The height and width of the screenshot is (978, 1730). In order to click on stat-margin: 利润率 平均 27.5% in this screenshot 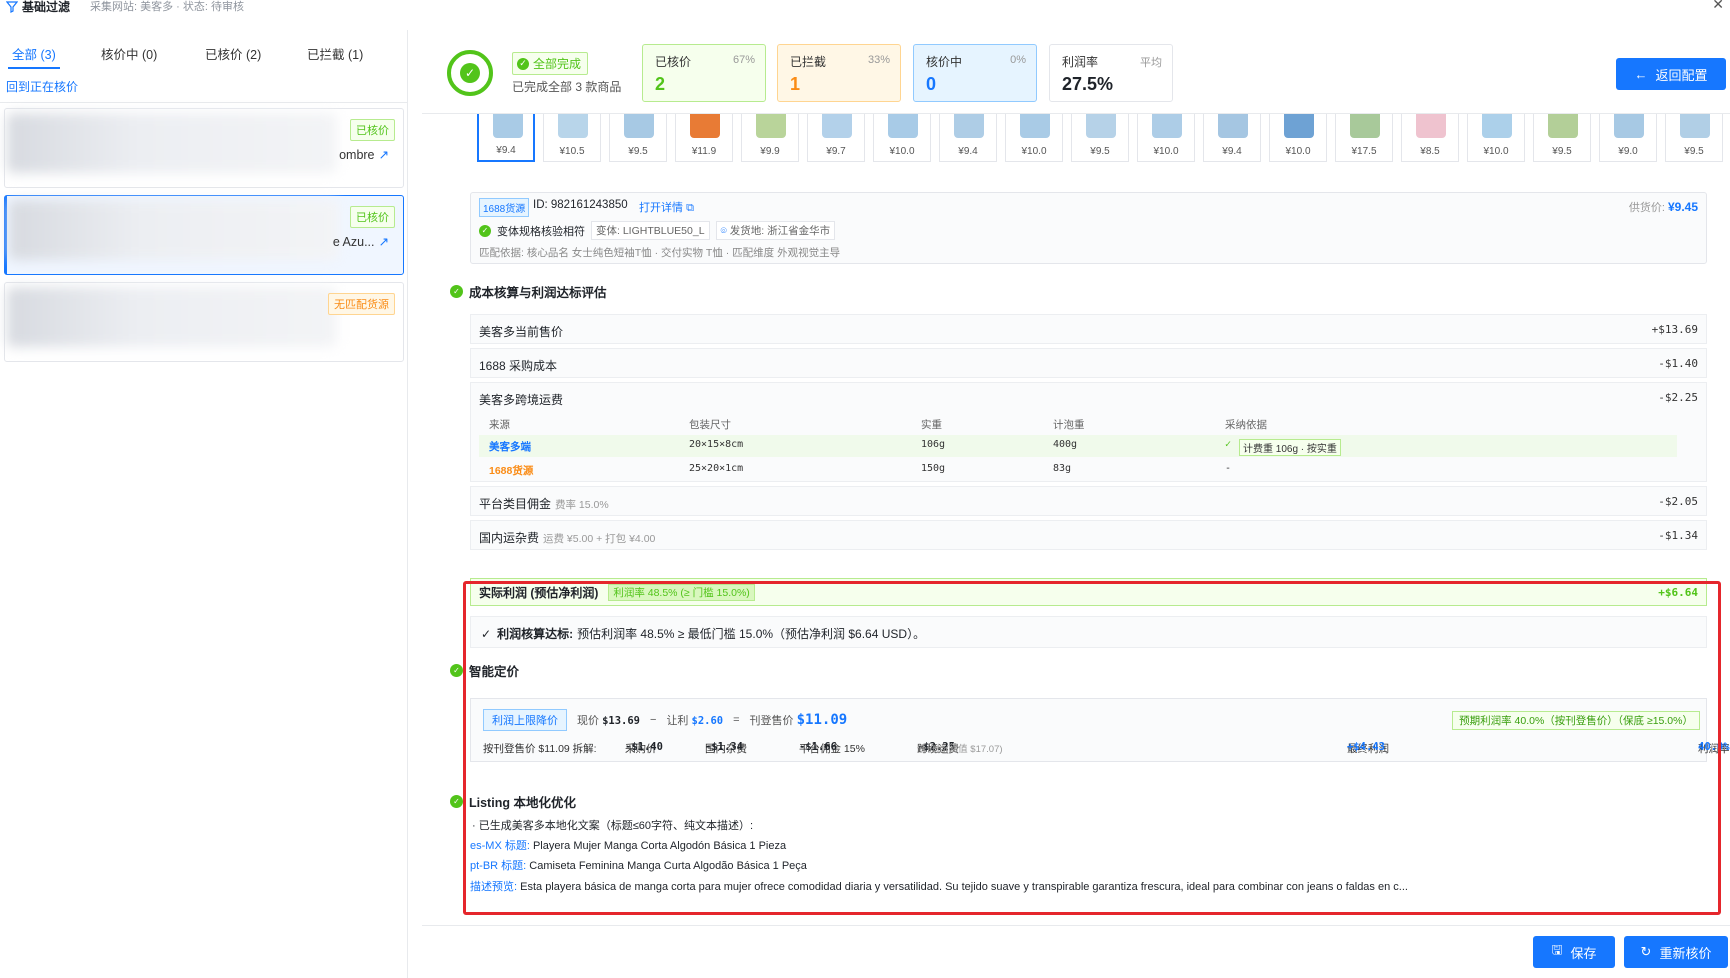, I will do `click(1111, 73)`.